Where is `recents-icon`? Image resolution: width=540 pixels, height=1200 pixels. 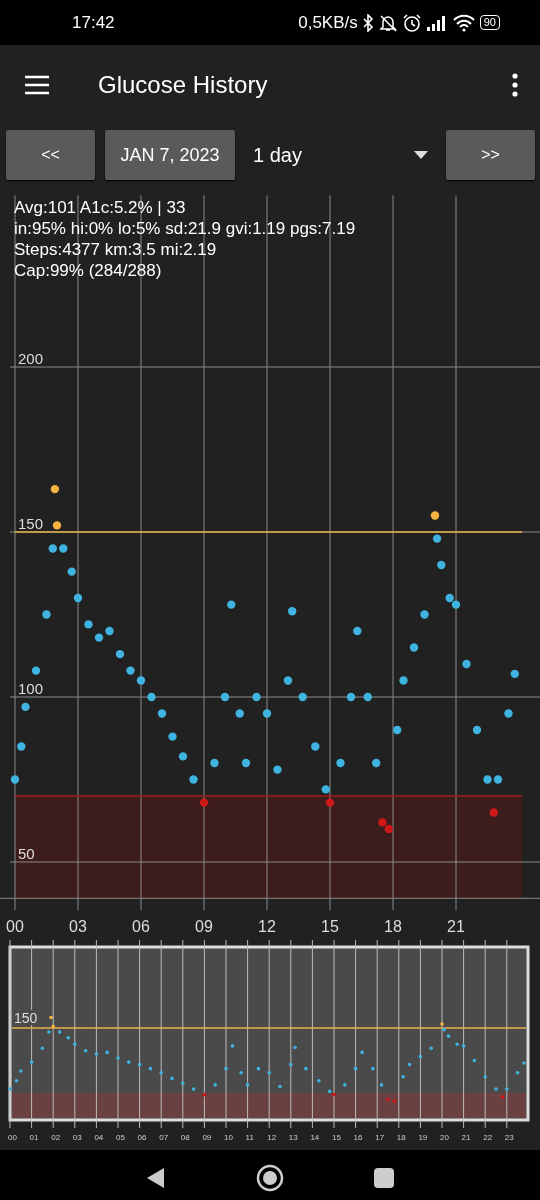 recents-icon is located at coordinates (384, 1177).